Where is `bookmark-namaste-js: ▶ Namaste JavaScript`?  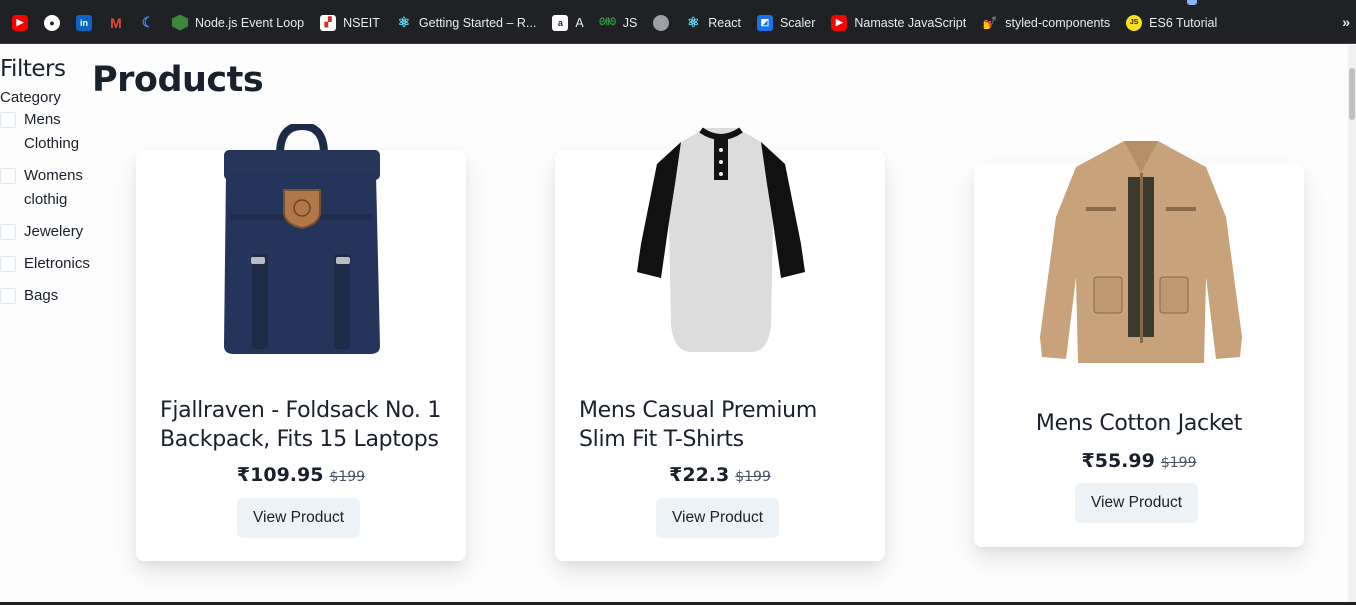
bookmark-namaste-js: ▶ Namaste JavaScript is located at coordinates (898, 23).